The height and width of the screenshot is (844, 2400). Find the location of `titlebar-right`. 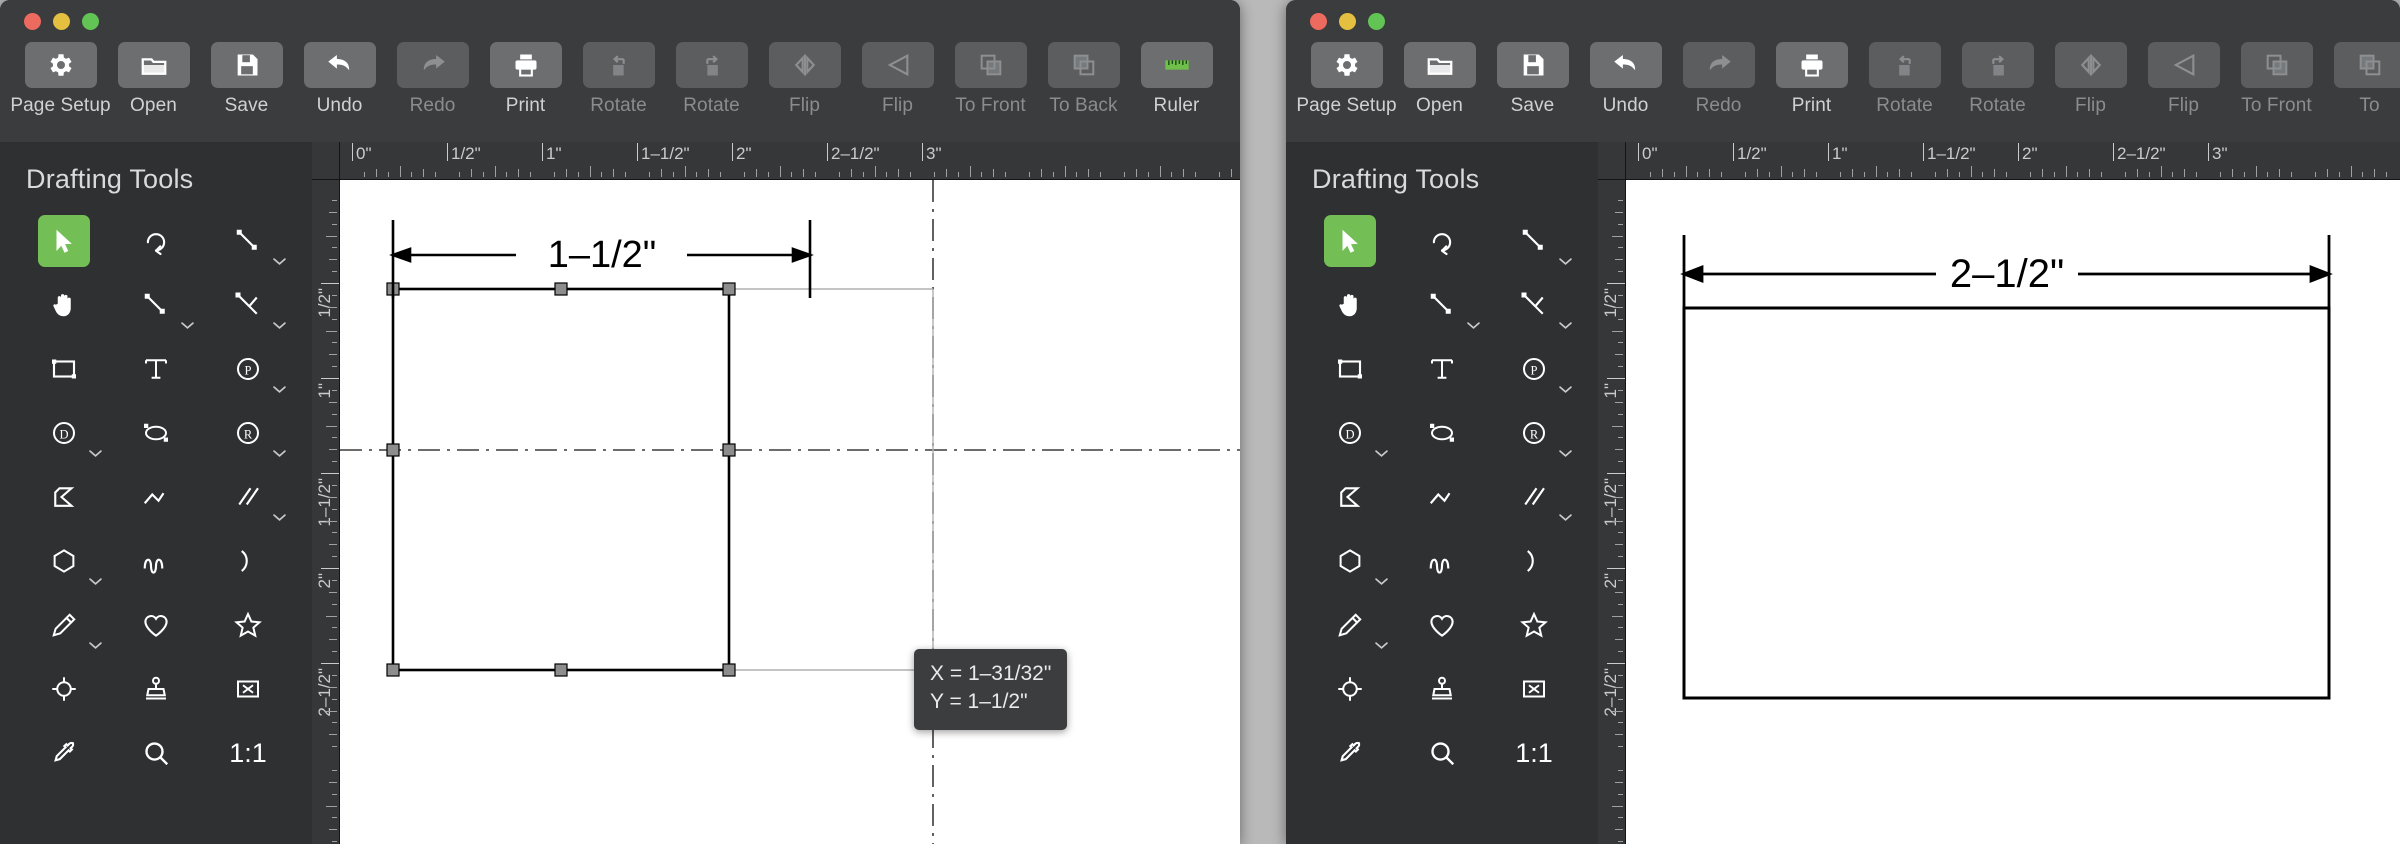

titlebar-right is located at coordinates (1843, 21).